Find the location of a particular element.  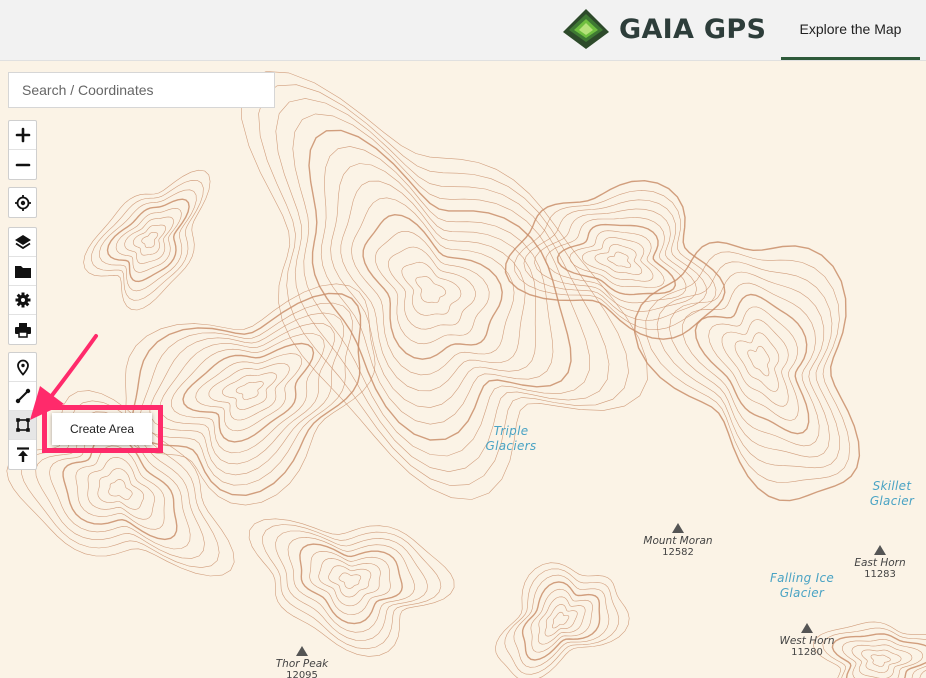

peak-mount-moran: Mount Moran 12582 is located at coordinates (678, 540).